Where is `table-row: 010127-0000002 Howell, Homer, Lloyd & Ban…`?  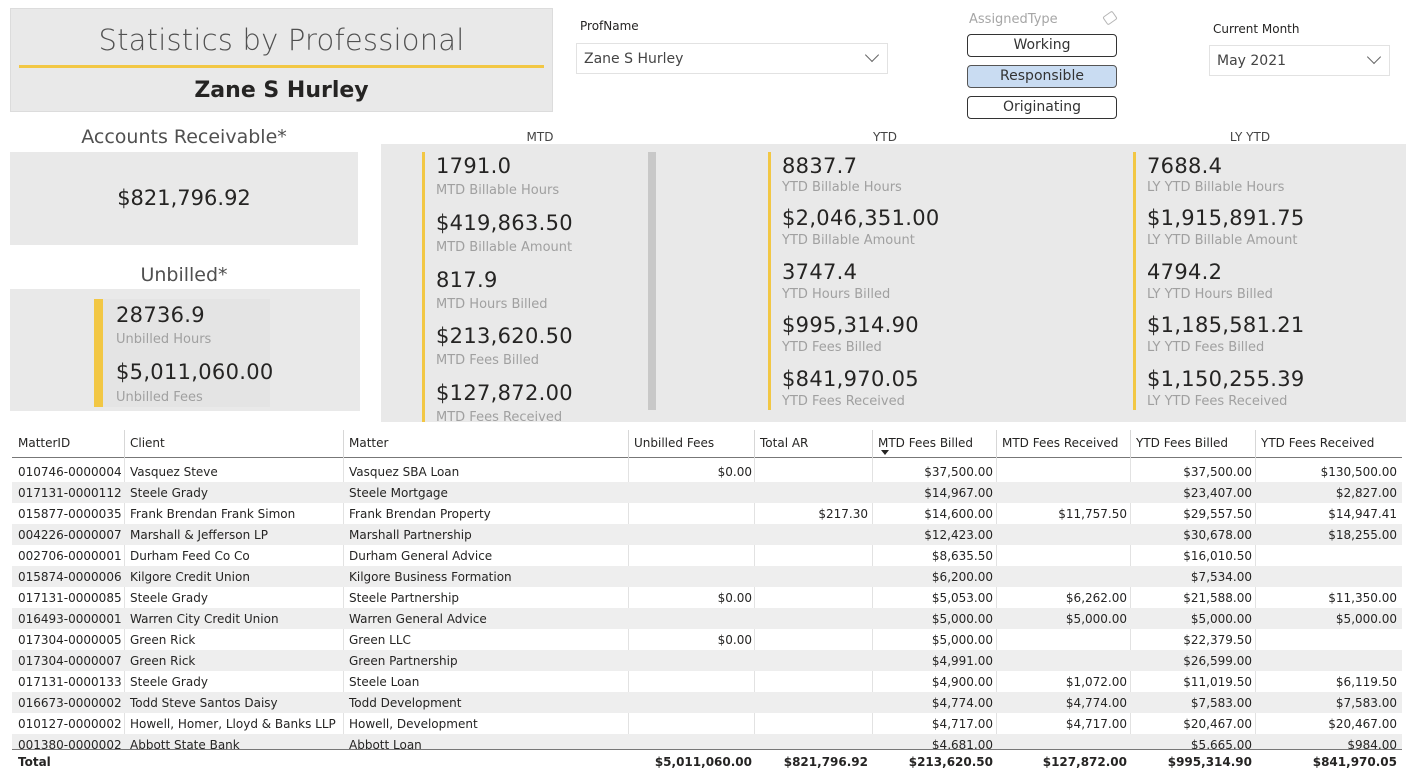 table-row: 010127-0000002 Howell, Homer, Lloyd & Ban… is located at coordinates (707, 723).